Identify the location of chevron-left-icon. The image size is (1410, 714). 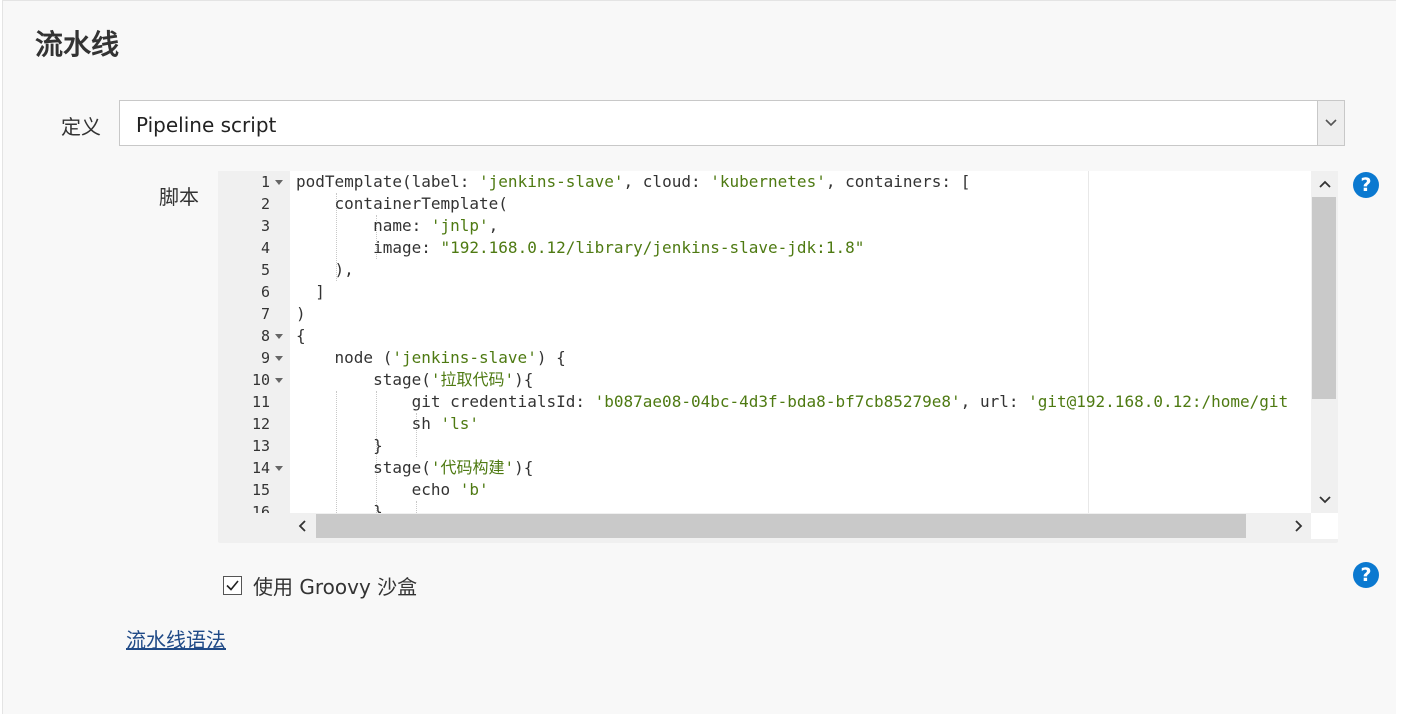
(302, 526).